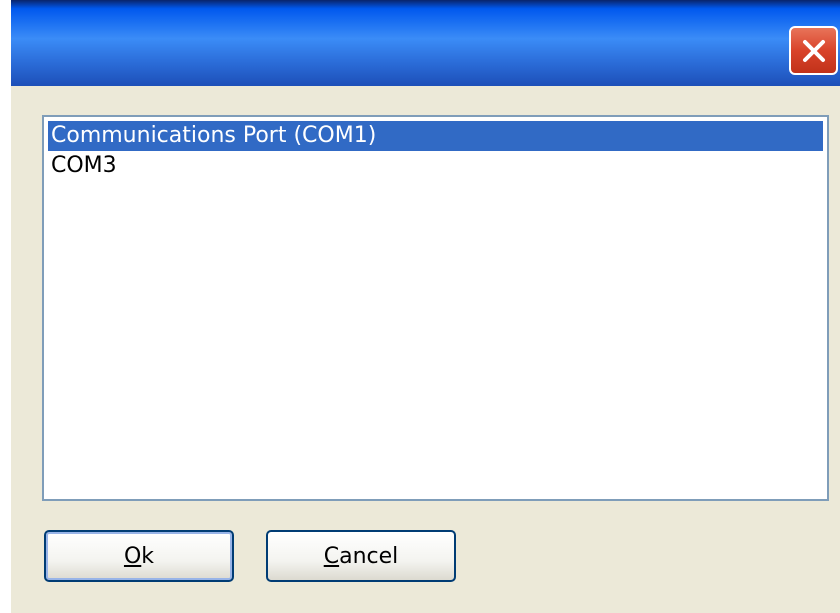 This screenshot has width=840, height=613. I want to click on list-item-com3: COM3, so click(435, 166).